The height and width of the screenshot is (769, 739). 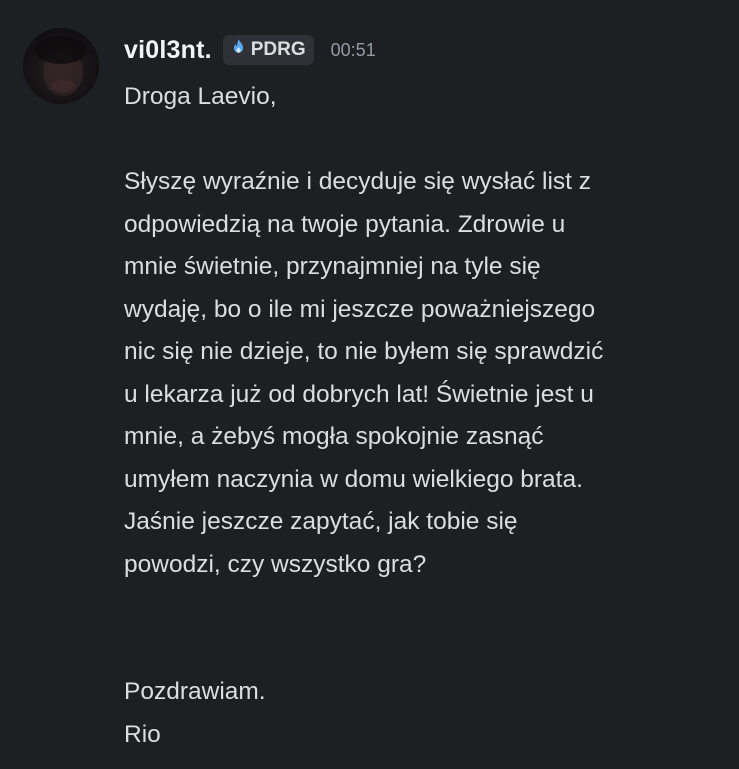 What do you see at coordinates (142, 734) in the screenshot?
I see `signature-line: Rio` at bounding box center [142, 734].